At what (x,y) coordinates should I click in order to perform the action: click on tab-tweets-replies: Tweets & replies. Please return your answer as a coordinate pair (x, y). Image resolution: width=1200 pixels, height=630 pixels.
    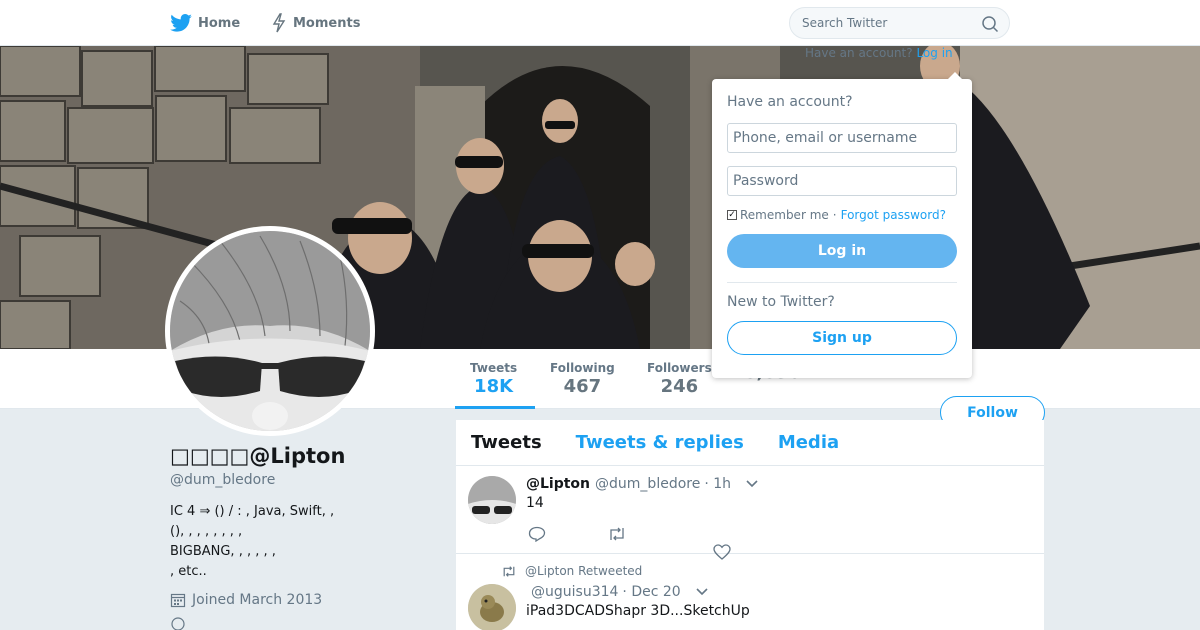
    Looking at the image, I should click on (660, 442).